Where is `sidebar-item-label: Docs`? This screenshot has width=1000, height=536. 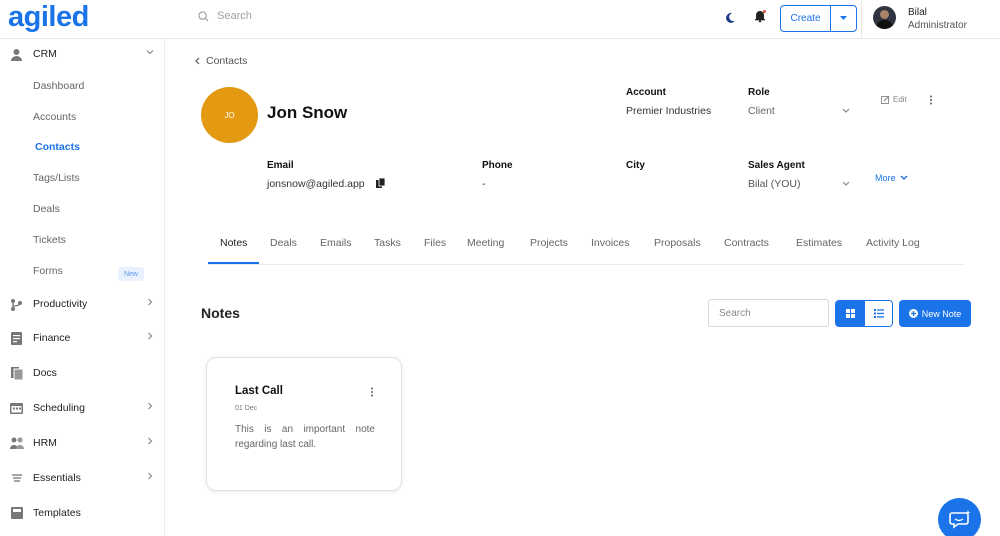
sidebar-item-label: Docs is located at coordinates (45, 373).